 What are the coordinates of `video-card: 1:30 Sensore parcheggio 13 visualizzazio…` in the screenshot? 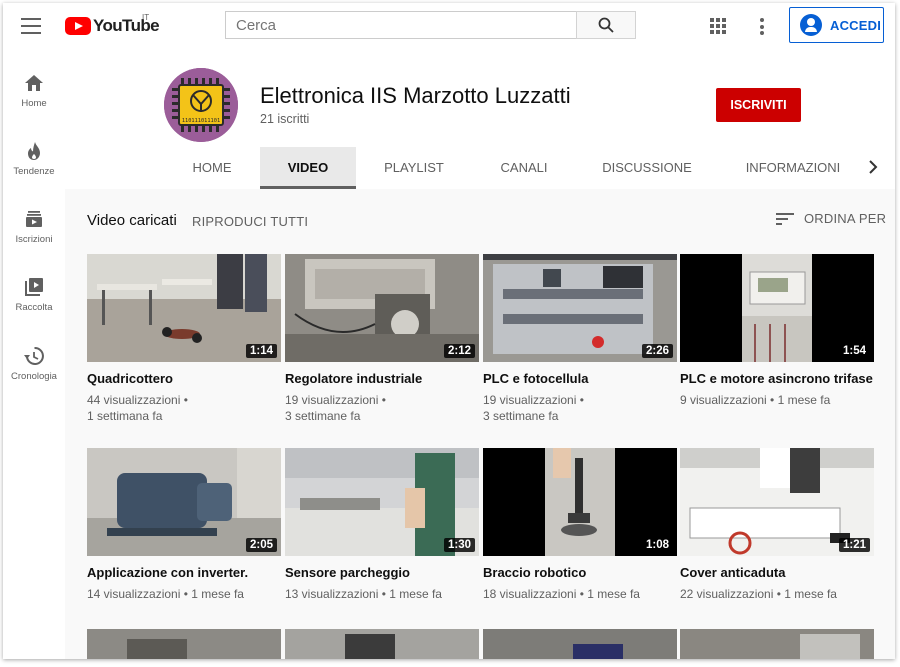 It's located at (382, 525).